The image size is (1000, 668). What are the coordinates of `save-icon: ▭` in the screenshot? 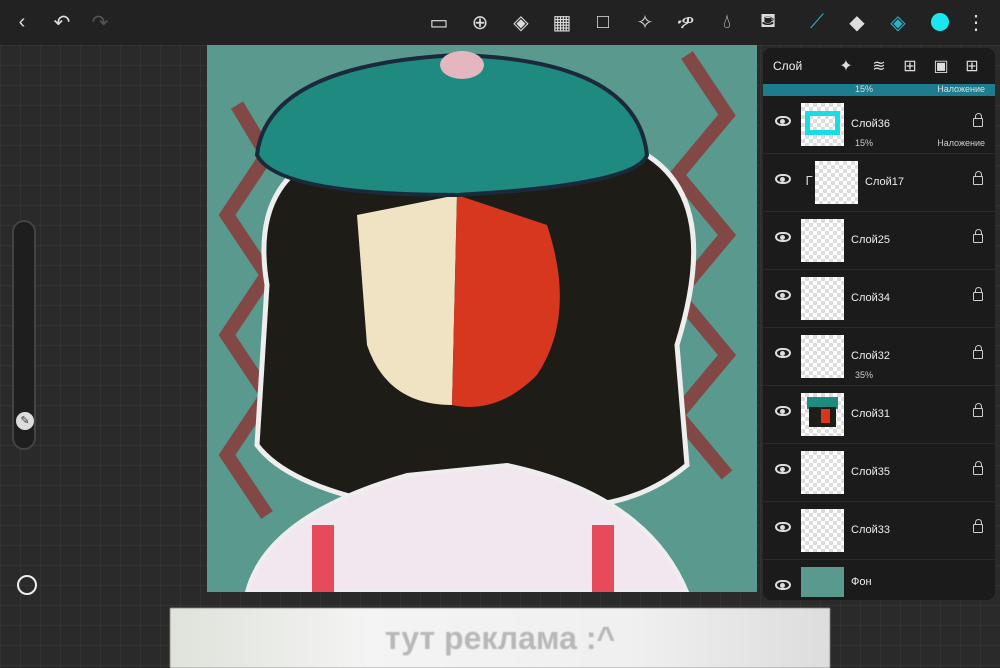 It's located at (439, 22).